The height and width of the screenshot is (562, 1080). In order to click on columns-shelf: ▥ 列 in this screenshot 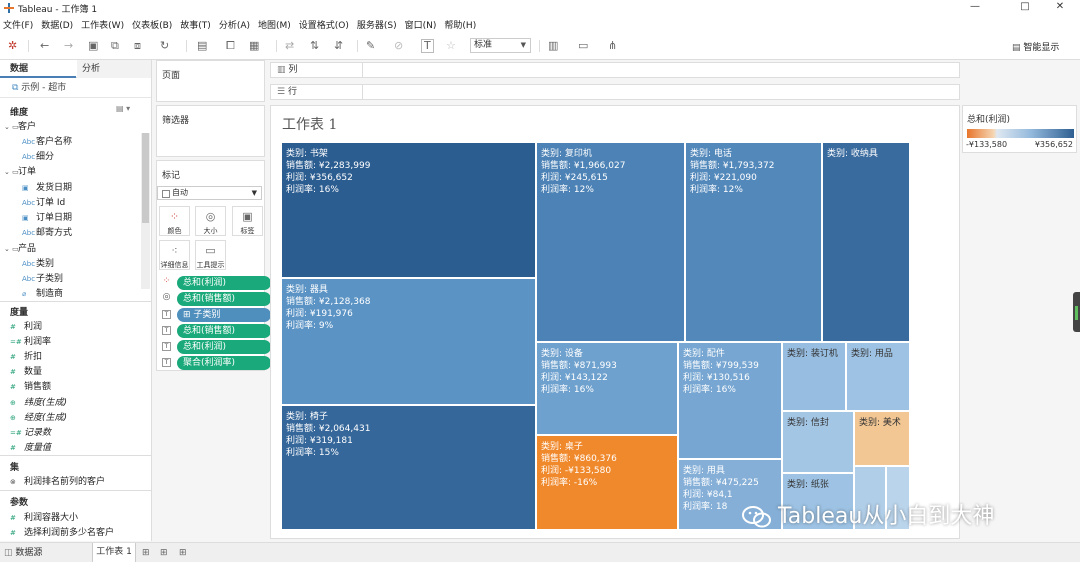, I will do `click(615, 70)`.